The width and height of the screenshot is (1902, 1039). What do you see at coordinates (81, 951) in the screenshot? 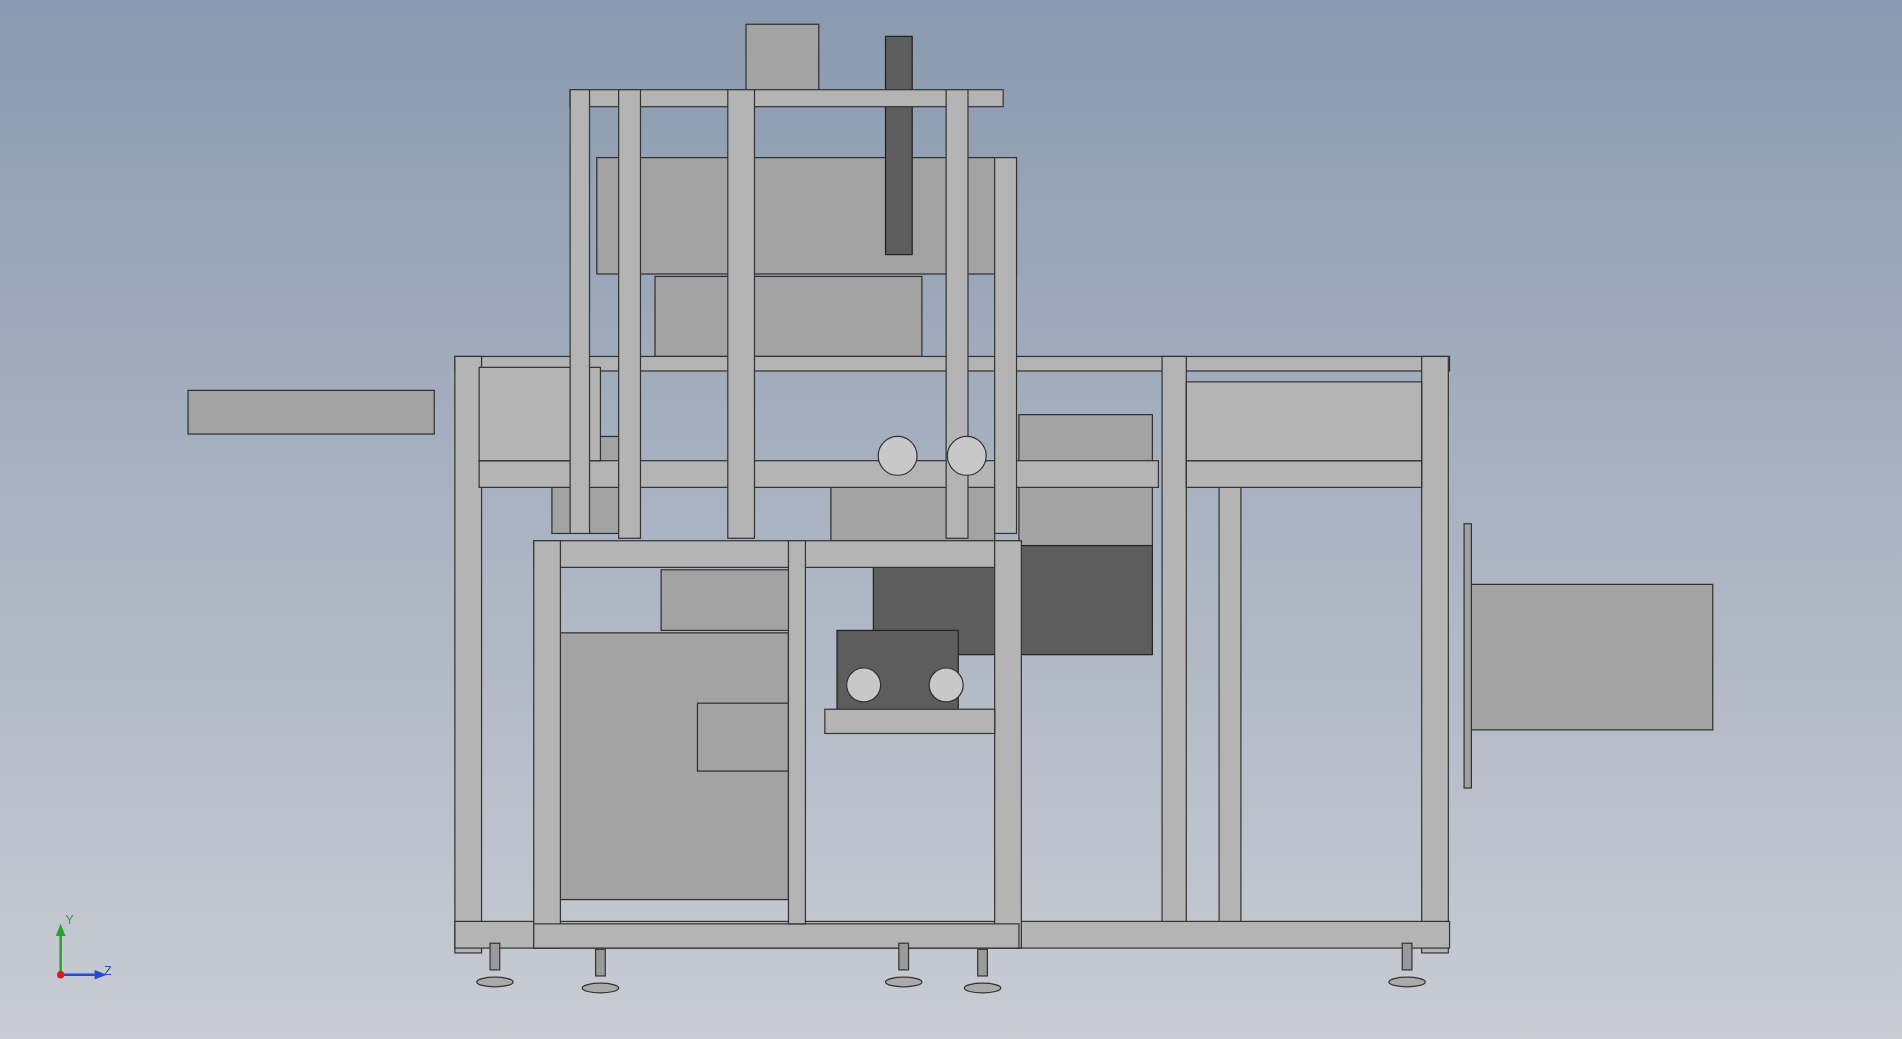
I see `axis-triad-icon` at bounding box center [81, 951].